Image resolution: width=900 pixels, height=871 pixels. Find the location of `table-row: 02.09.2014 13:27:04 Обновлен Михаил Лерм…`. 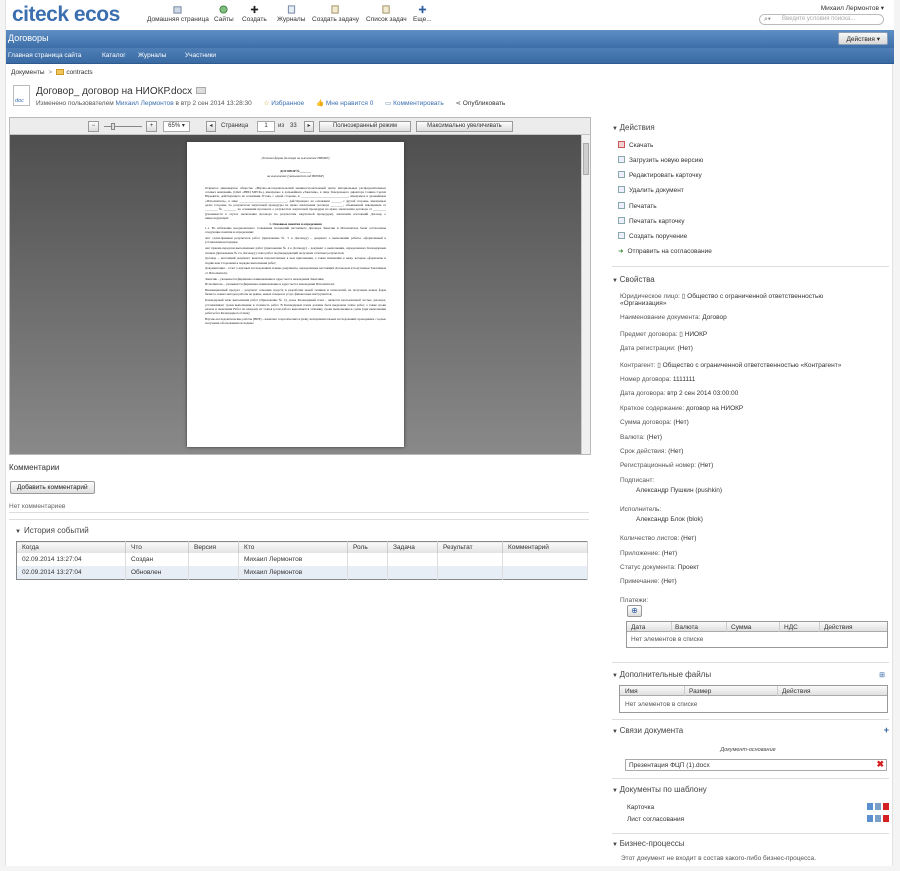

table-row: 02.09.2014 13:27:04 Обновлен Михаил Лерм… is located at coordinates (302, 573).